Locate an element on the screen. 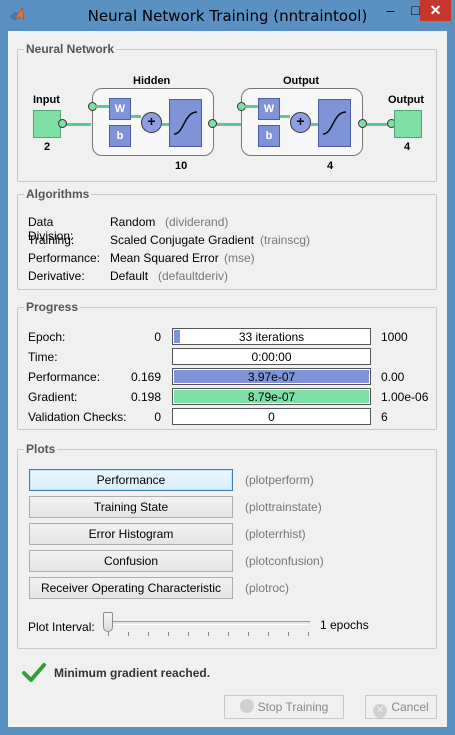 The width and height of the screenshot is (455, 735). progress-value: 0:00:00 is located at coordinates (271, 357).